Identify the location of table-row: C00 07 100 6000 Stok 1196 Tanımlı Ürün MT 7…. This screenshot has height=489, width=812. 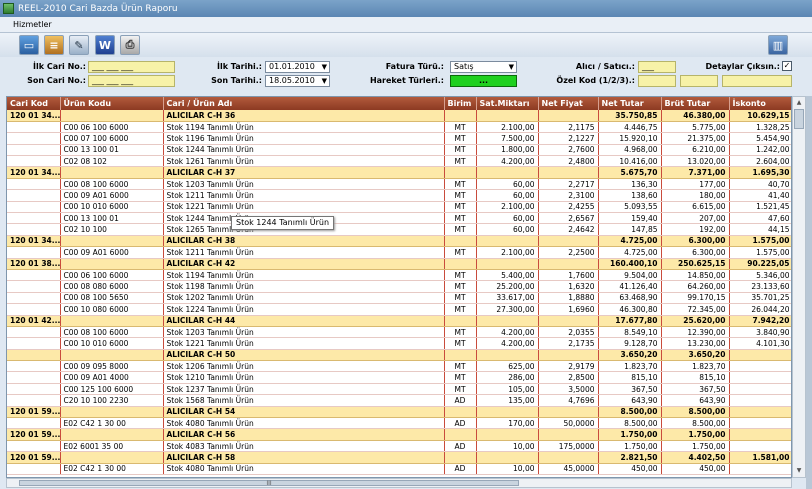
(399, 138).